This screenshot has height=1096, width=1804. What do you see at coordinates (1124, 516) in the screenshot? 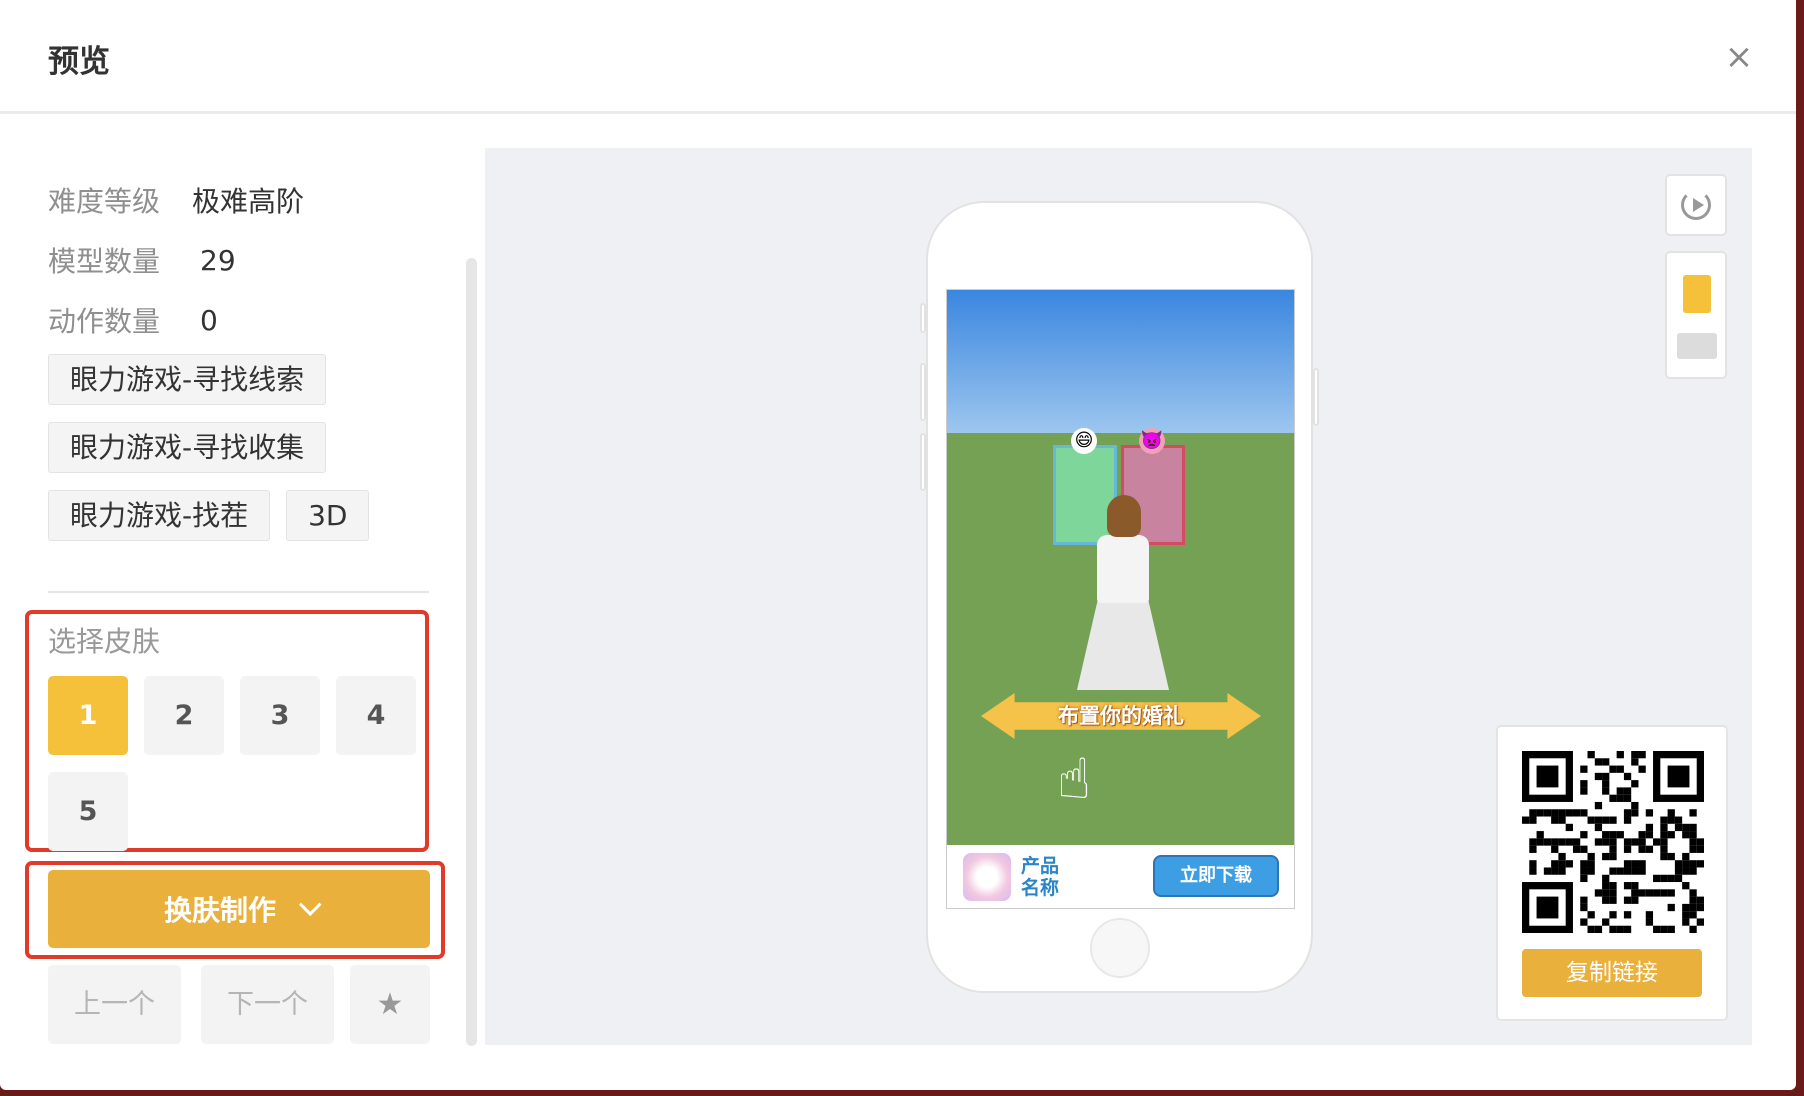
I see `character-head` at bounding box center [1124, 516].